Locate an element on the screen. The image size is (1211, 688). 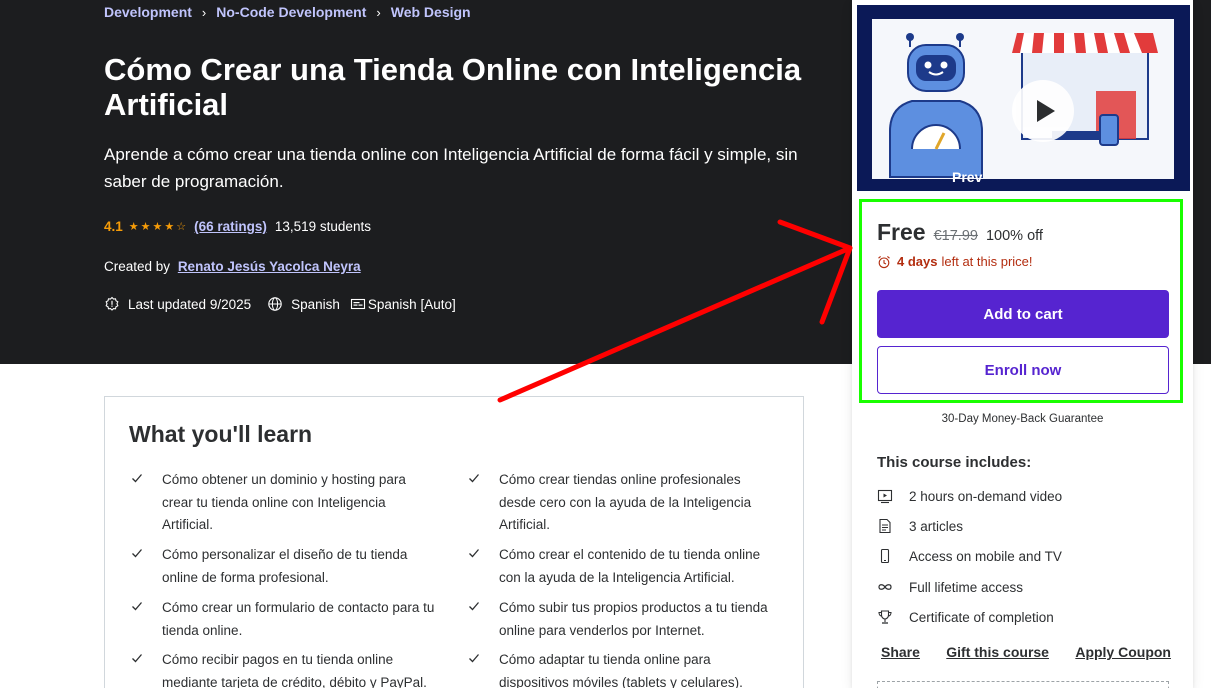
include-item-articles: 3 articles is located at coordinates (920, 526).